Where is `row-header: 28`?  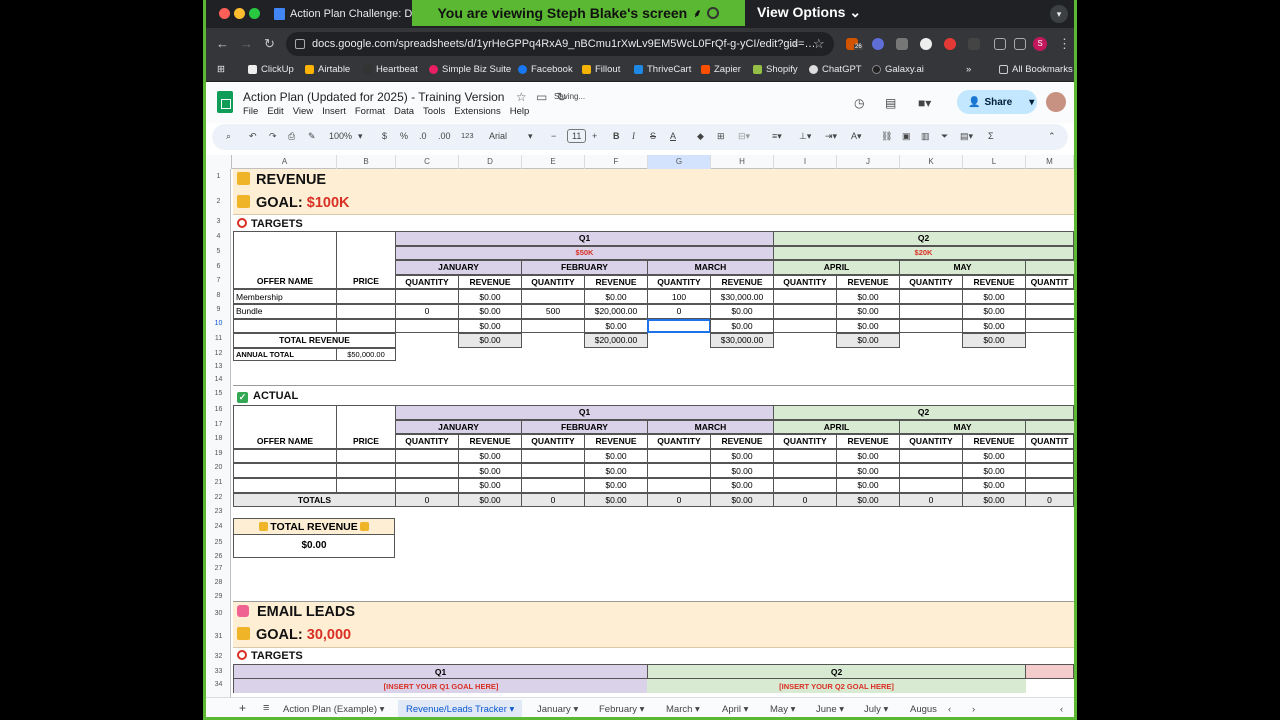
row-header: 28 is located at coordinates (218, 582).